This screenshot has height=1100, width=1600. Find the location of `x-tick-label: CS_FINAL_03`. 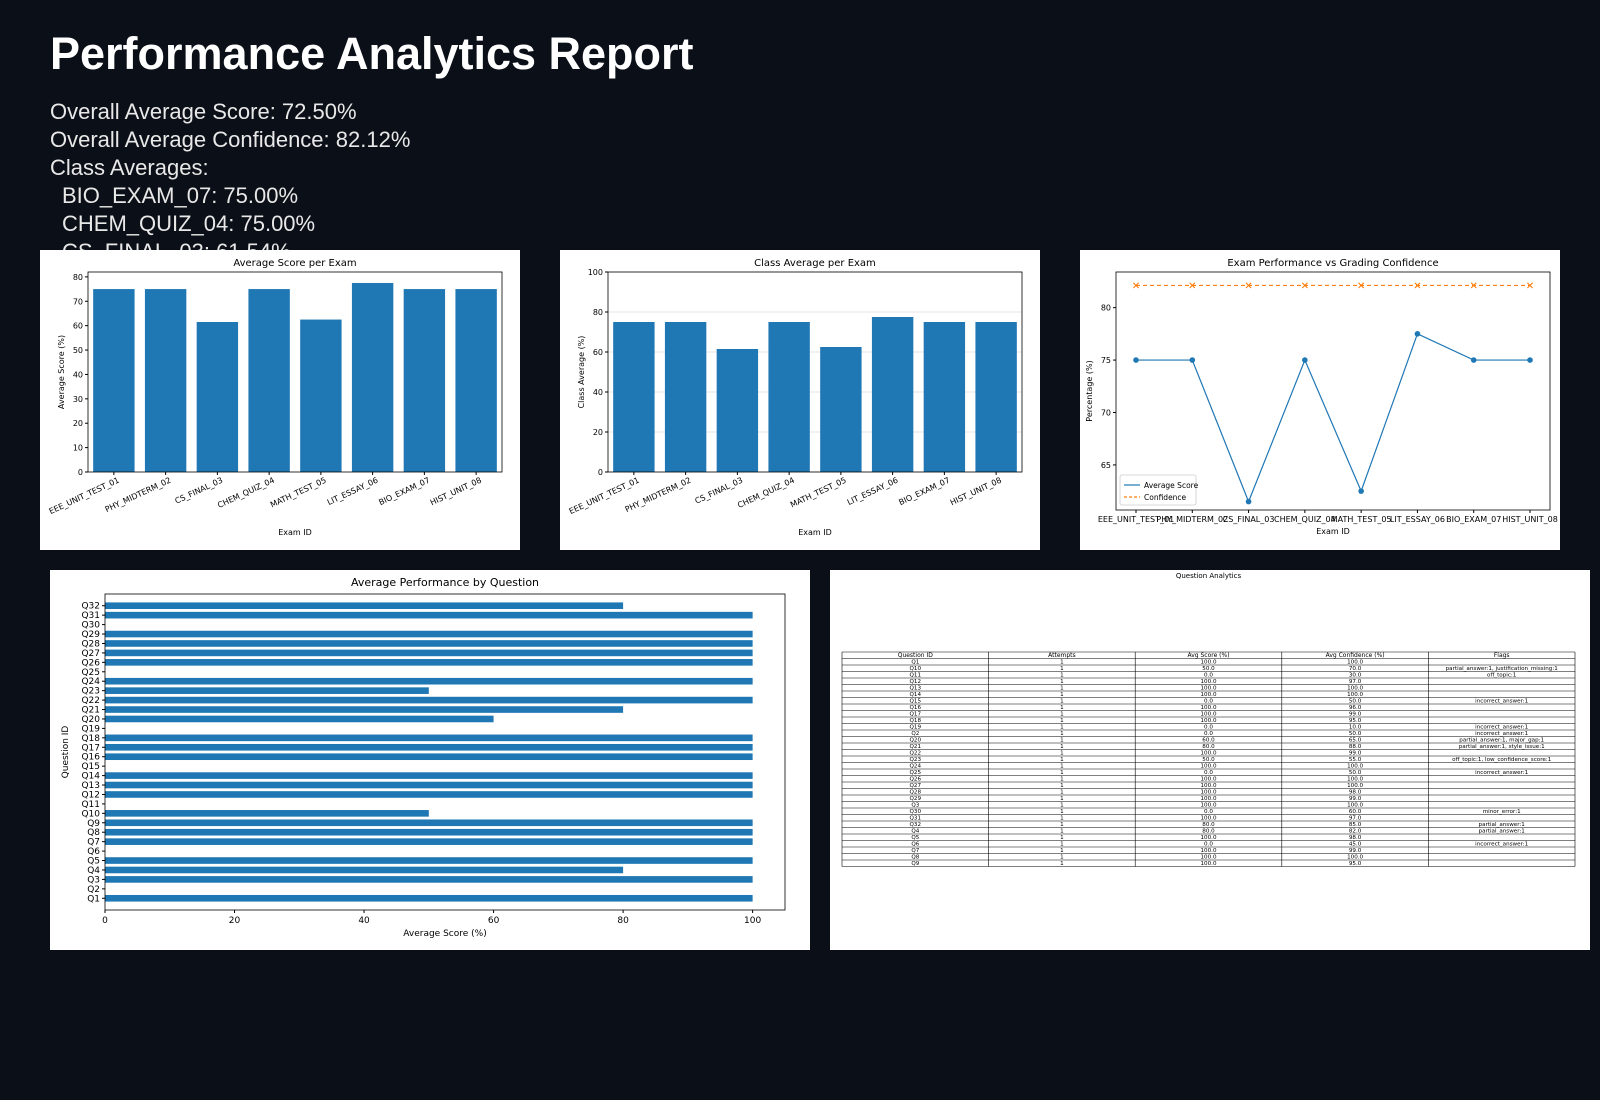

x-tick-label: CS_FINAL_03 is located at coordinates (1249, 519).